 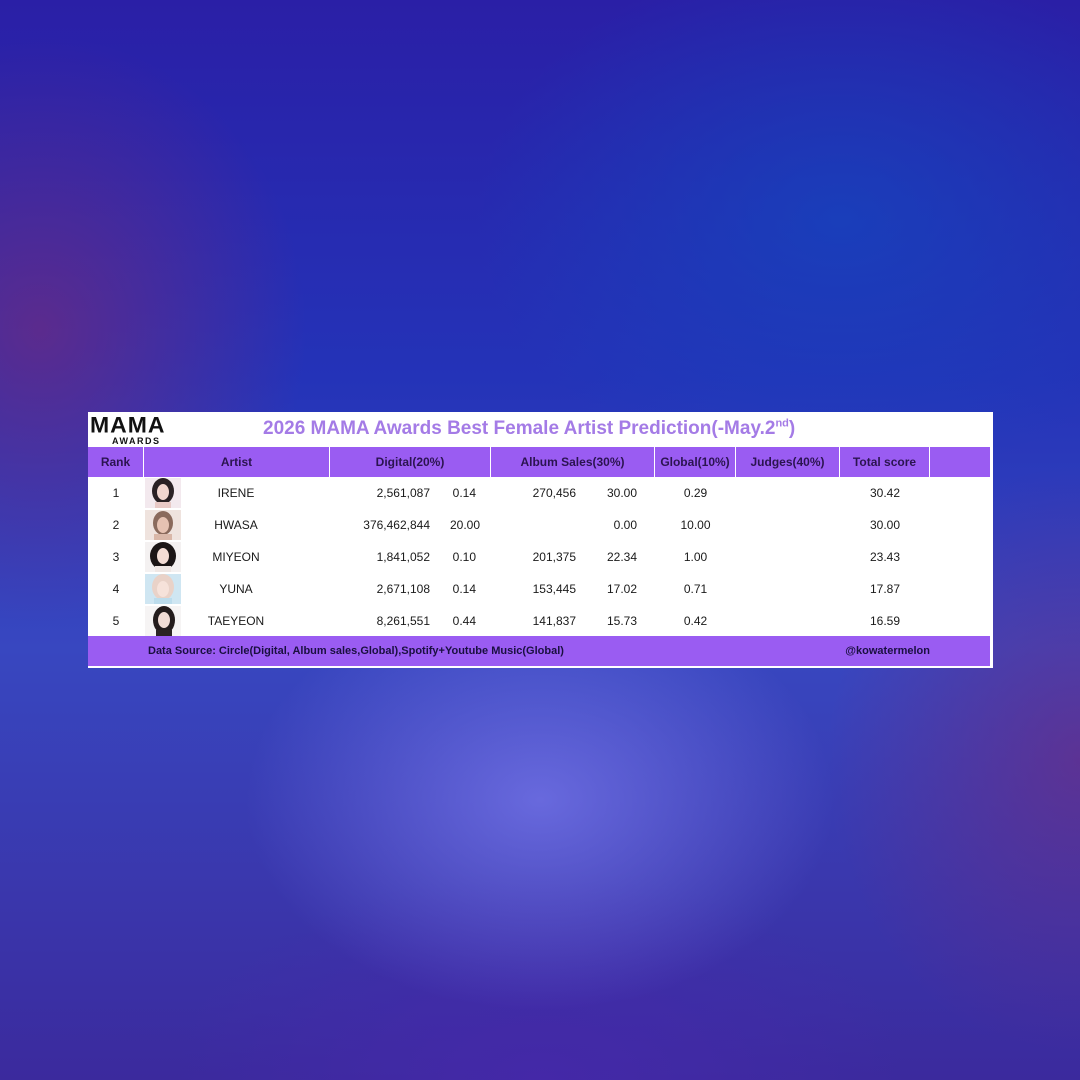 I want to click on album-value, so click(x=533, y=525).